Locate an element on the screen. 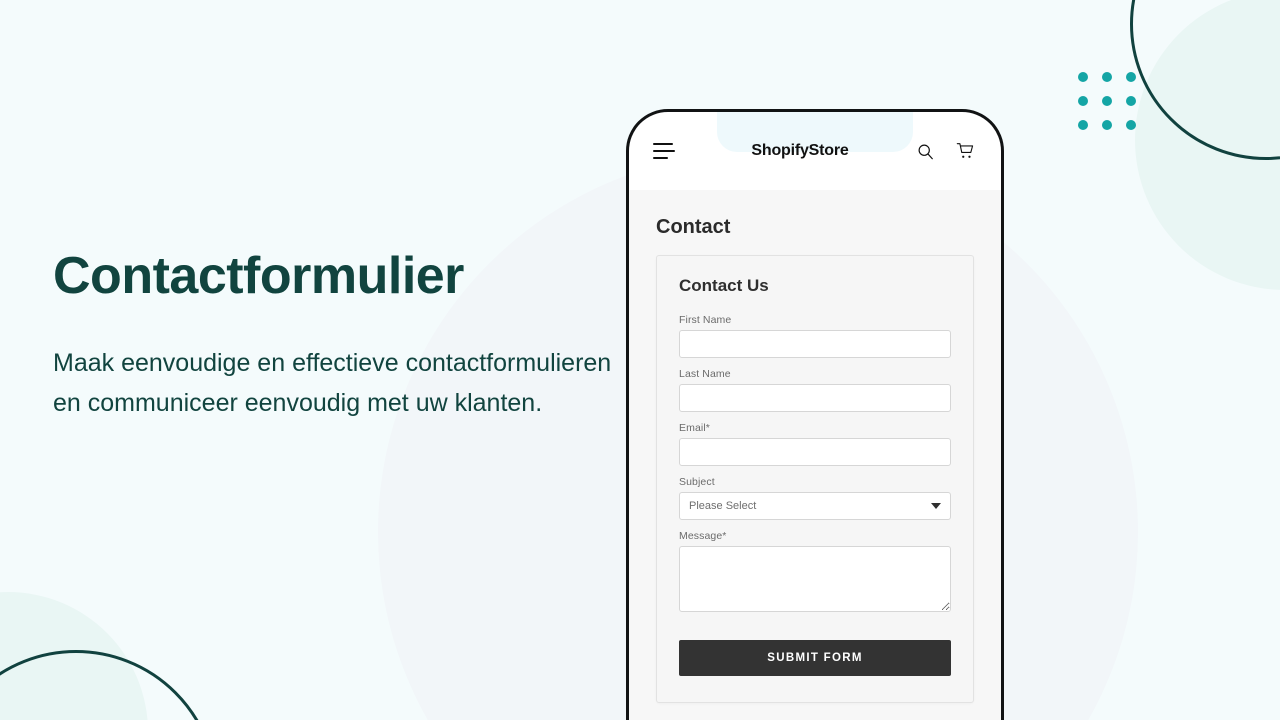 This screenshot has width=1280, height=720. email-input is located at coordinates (815, 452).